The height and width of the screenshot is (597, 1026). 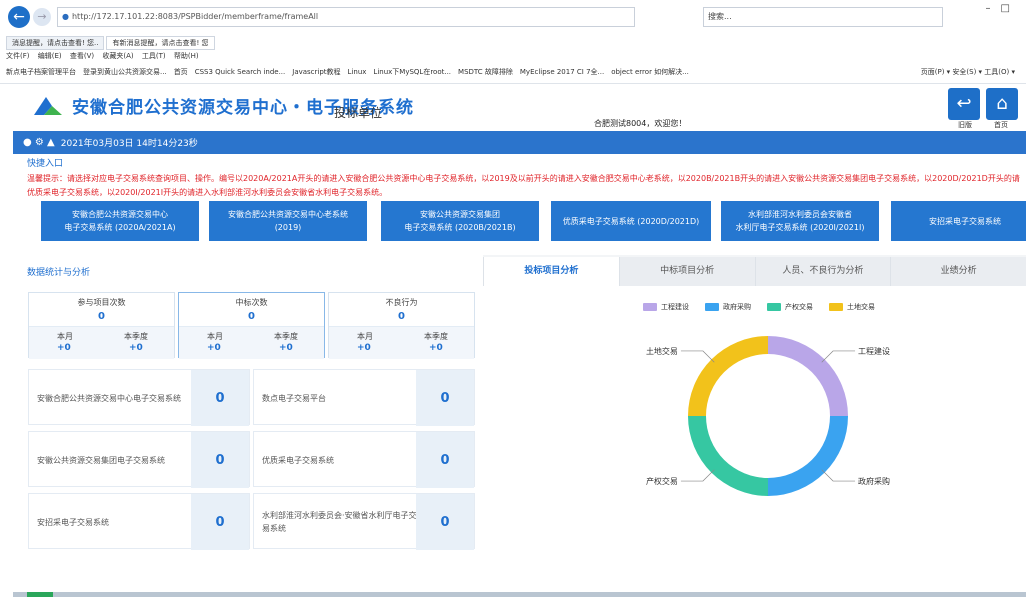 What do you see at coordinates (186, 56) in the screenshot?
I see `menu-help: 帮助(H)` at bounding box center [186, 56].